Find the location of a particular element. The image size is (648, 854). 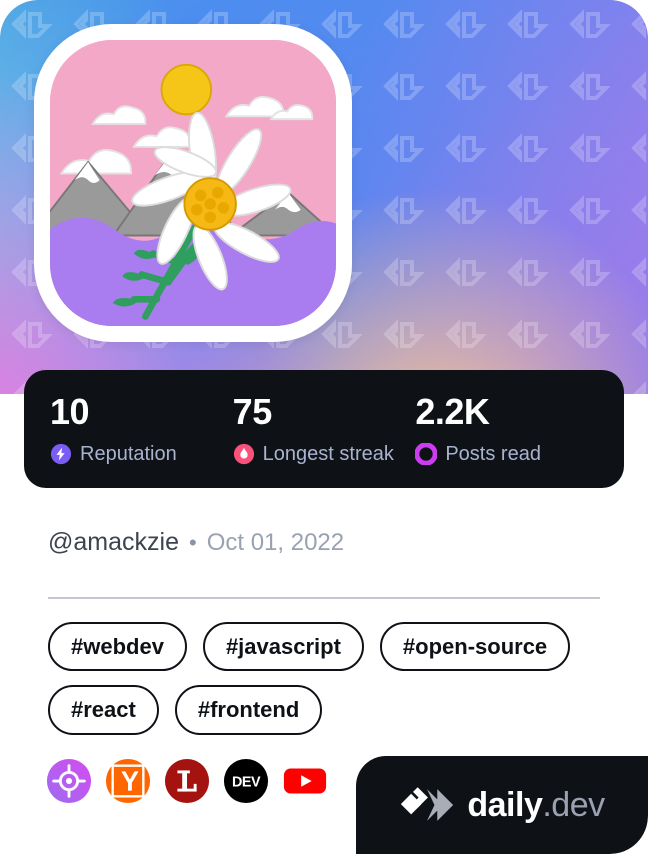

reputation-bolt-icon is located at coordinates (61, 453).